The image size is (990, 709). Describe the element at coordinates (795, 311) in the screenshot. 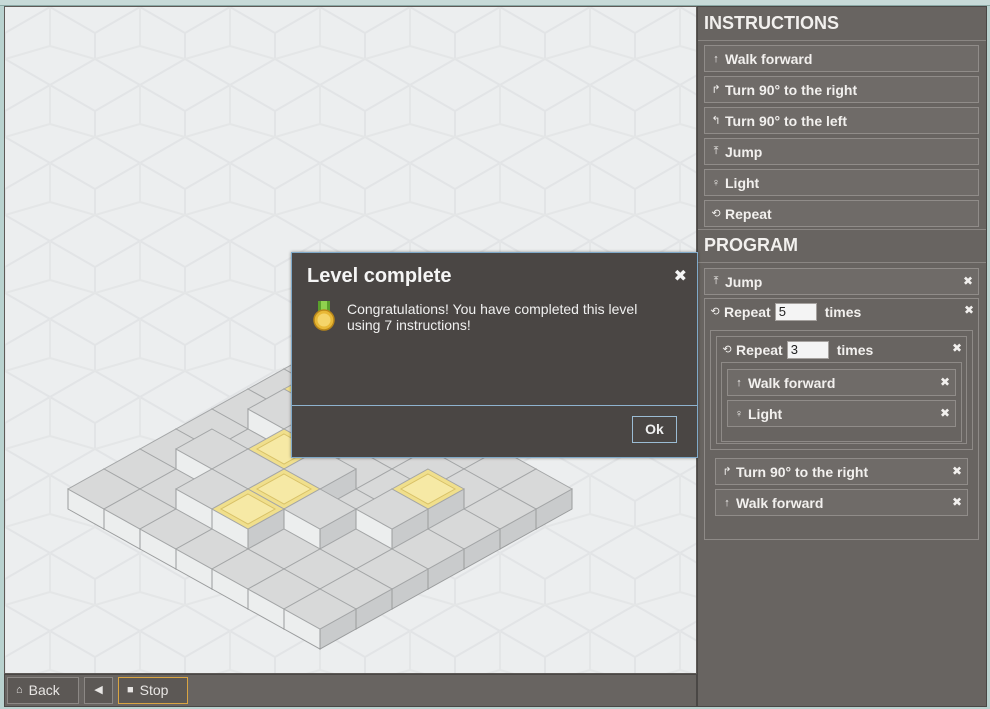

I see `repeat-outer-count-input` at that location.